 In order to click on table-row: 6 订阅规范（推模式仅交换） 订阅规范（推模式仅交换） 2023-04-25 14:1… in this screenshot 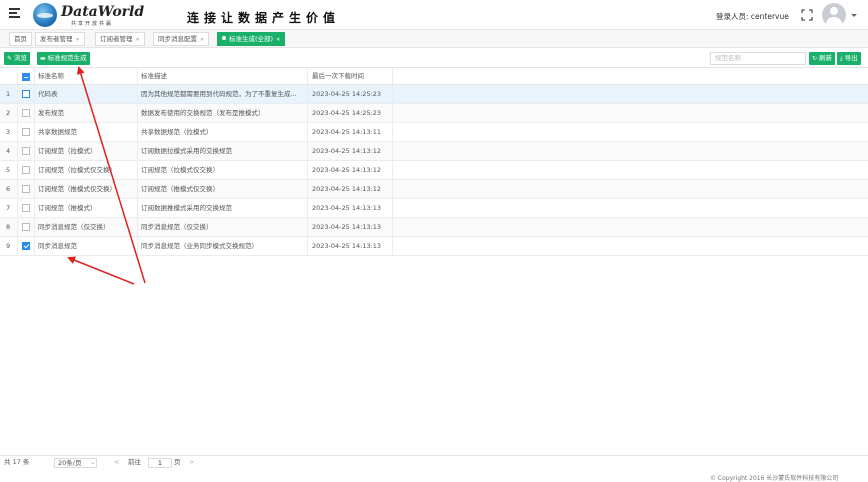, I will do `click(434, 189)`.